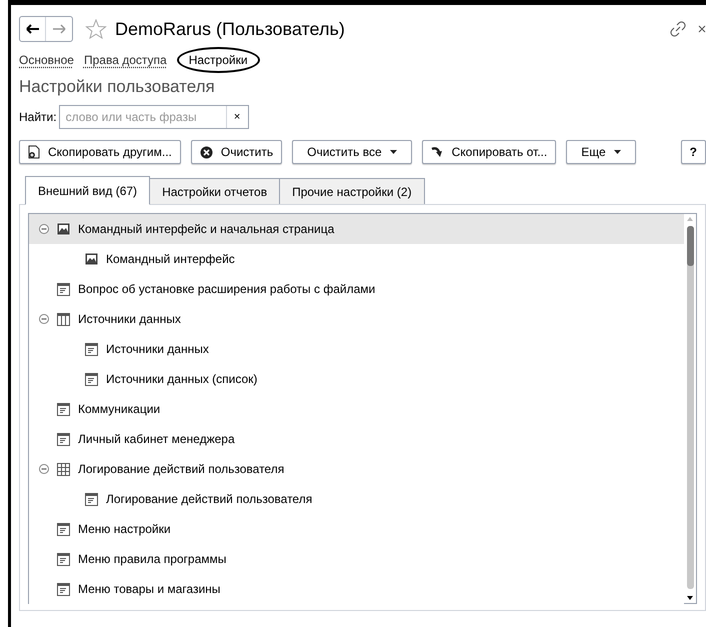 This screenshot has height=627, width=706. Describe the element at coordinates (218, 60) in the screenshot. I see `section-link: Настройки` at that location.